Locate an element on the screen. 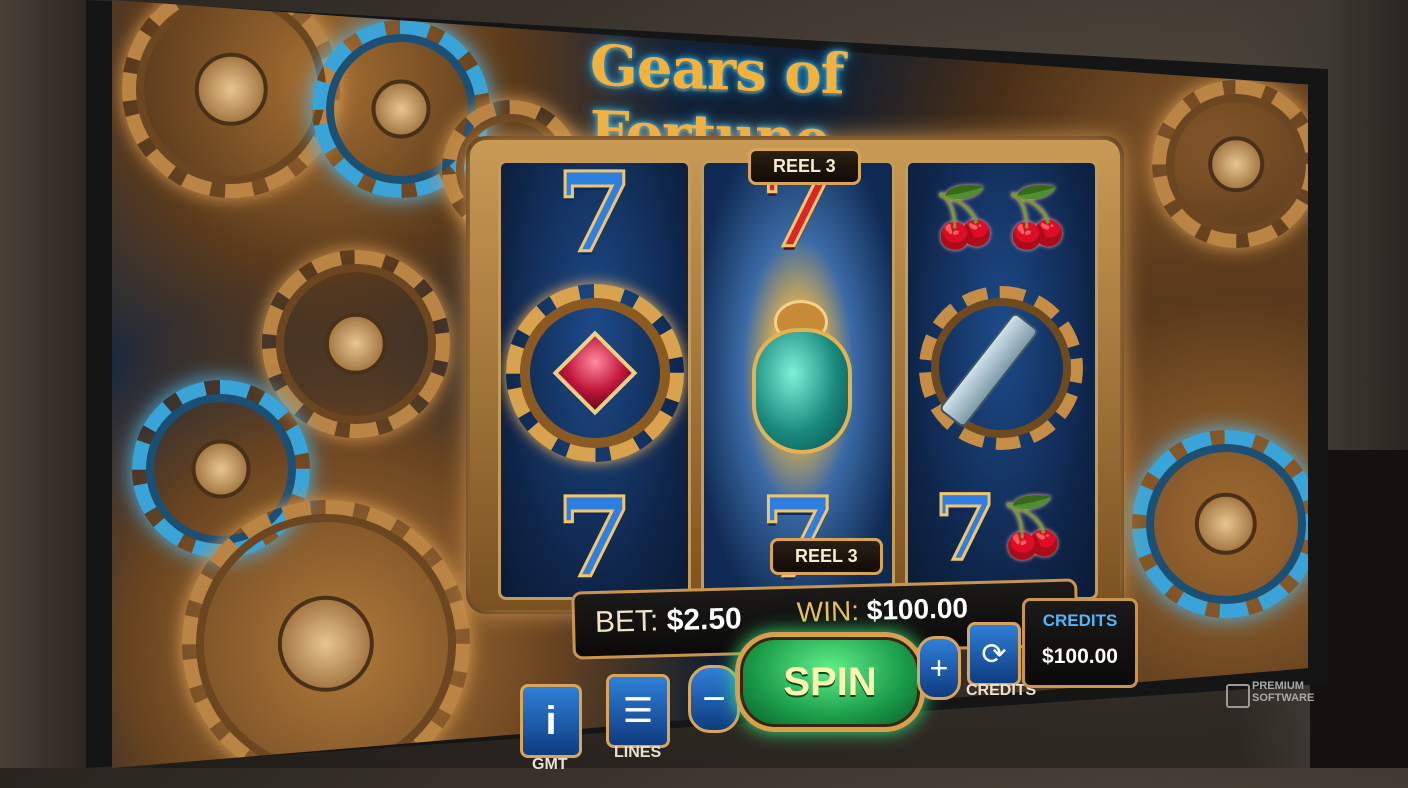  brand-logo-icon is located at coordinates (1238, 696).